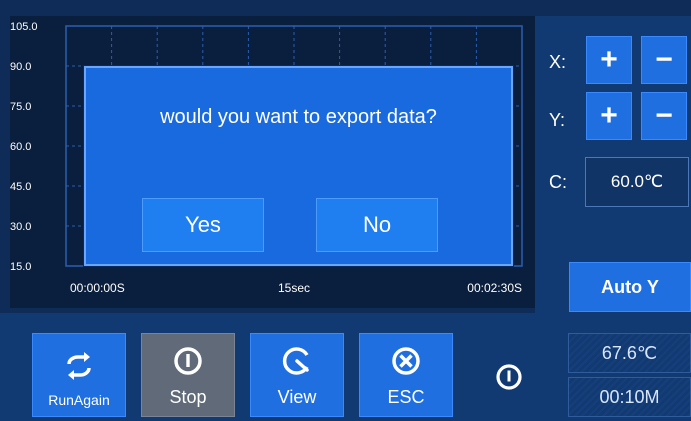 Image resolution: width=691 pixels, height=421 pixels. What do you see at coordinates (406, 361) in the screenshot?
I see `close-circle-icon` at bounding box center [406, 361].